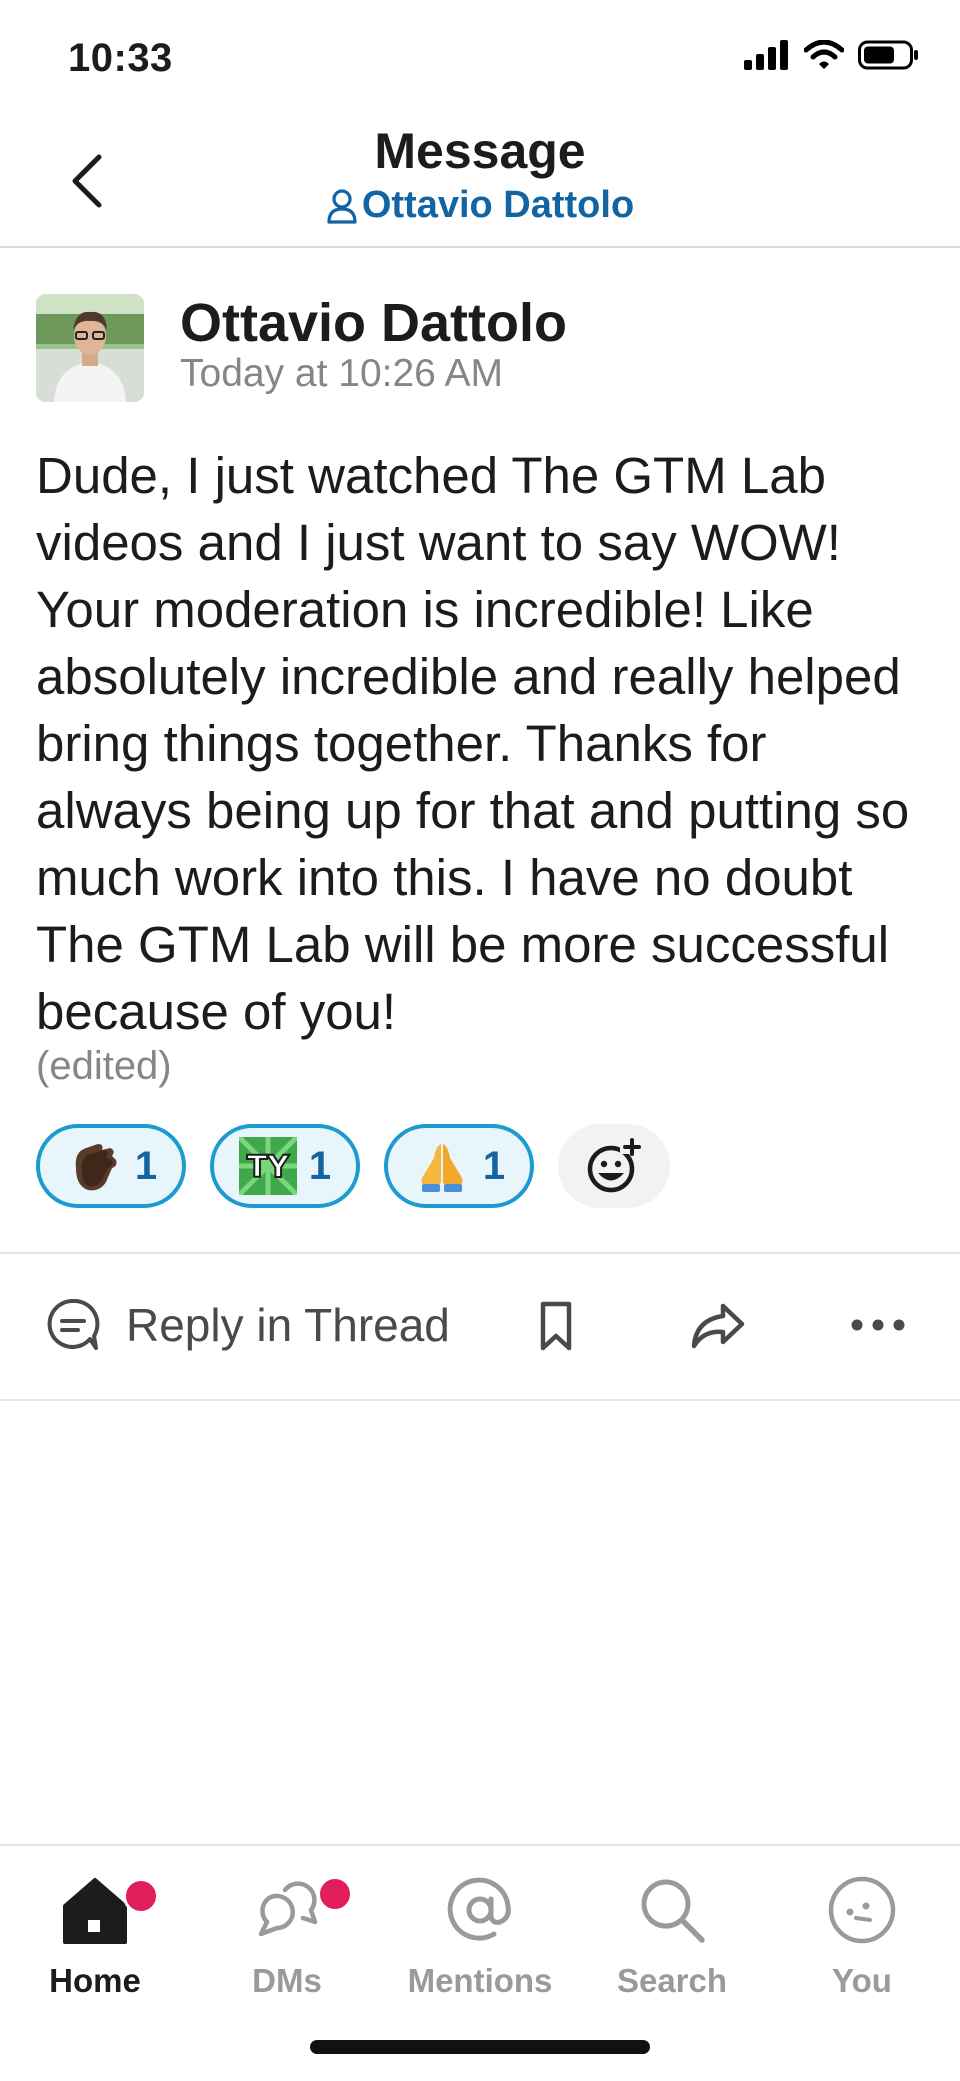 The width and height of the screenshot is (960, 2081). Describe the element at coordinates (287, 1910) in the screenshot. I see `dms-icon` at that location.